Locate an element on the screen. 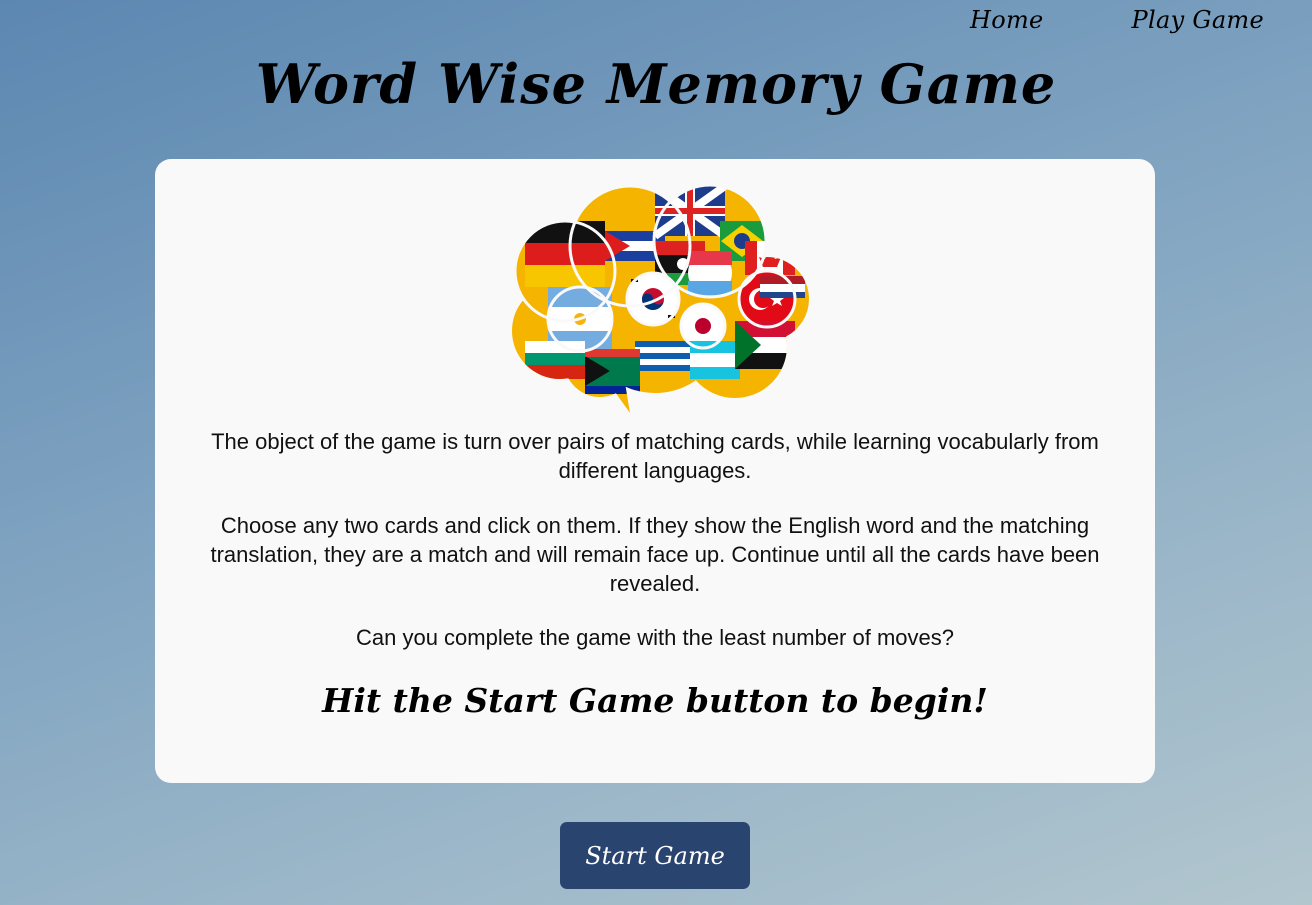  nav-link-home: Home is located at coordinates (1007, 20).